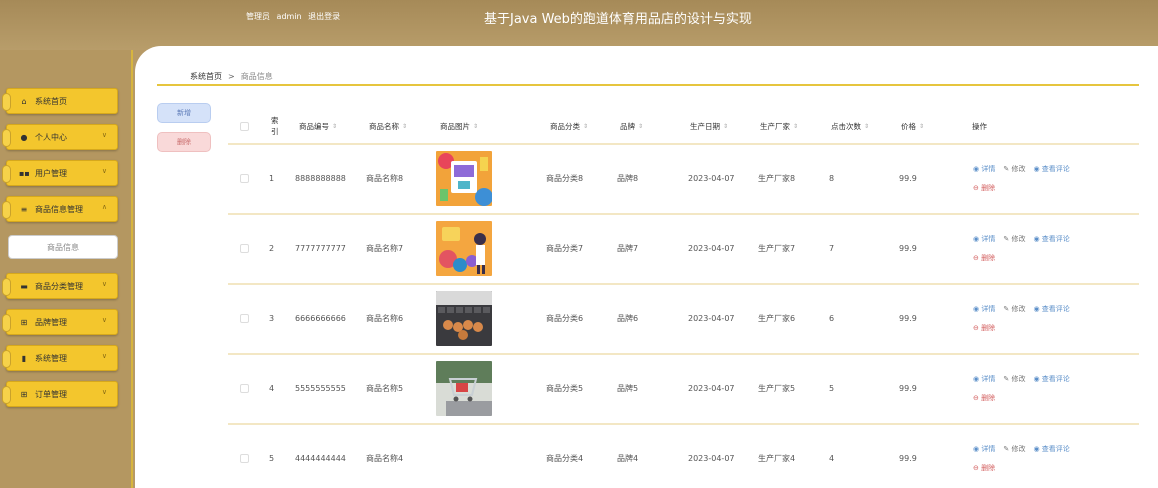 The width and height of the screenshot is (1158, 488). I want to click on col-code: 商品编号 ⇕, so click(318, 126).